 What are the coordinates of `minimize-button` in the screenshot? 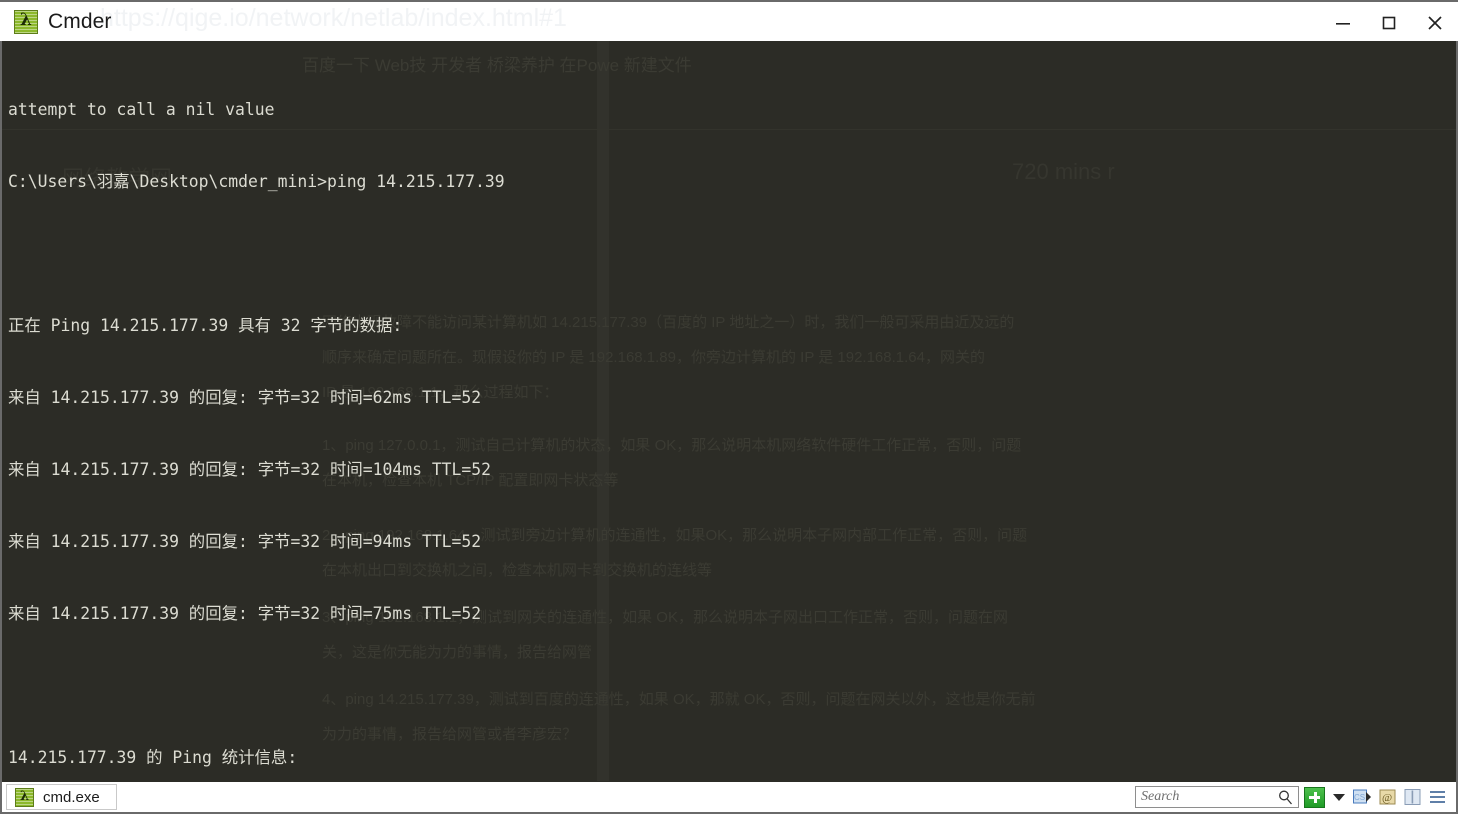 It's located at (1343, 22).